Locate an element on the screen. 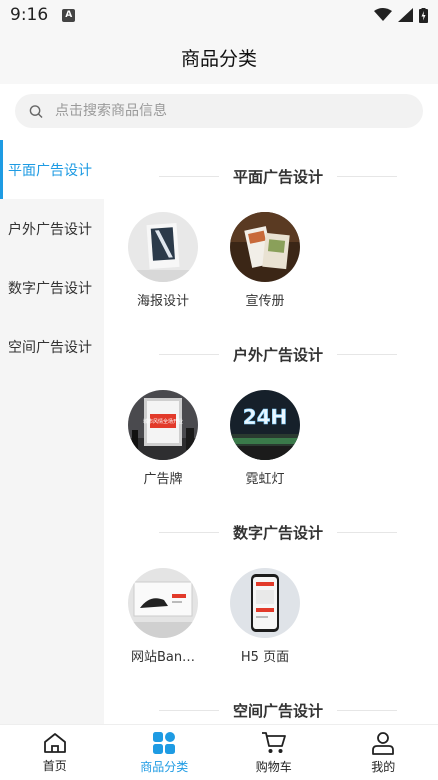  product-label: 宣传册 is located at coordinates (265, 301).